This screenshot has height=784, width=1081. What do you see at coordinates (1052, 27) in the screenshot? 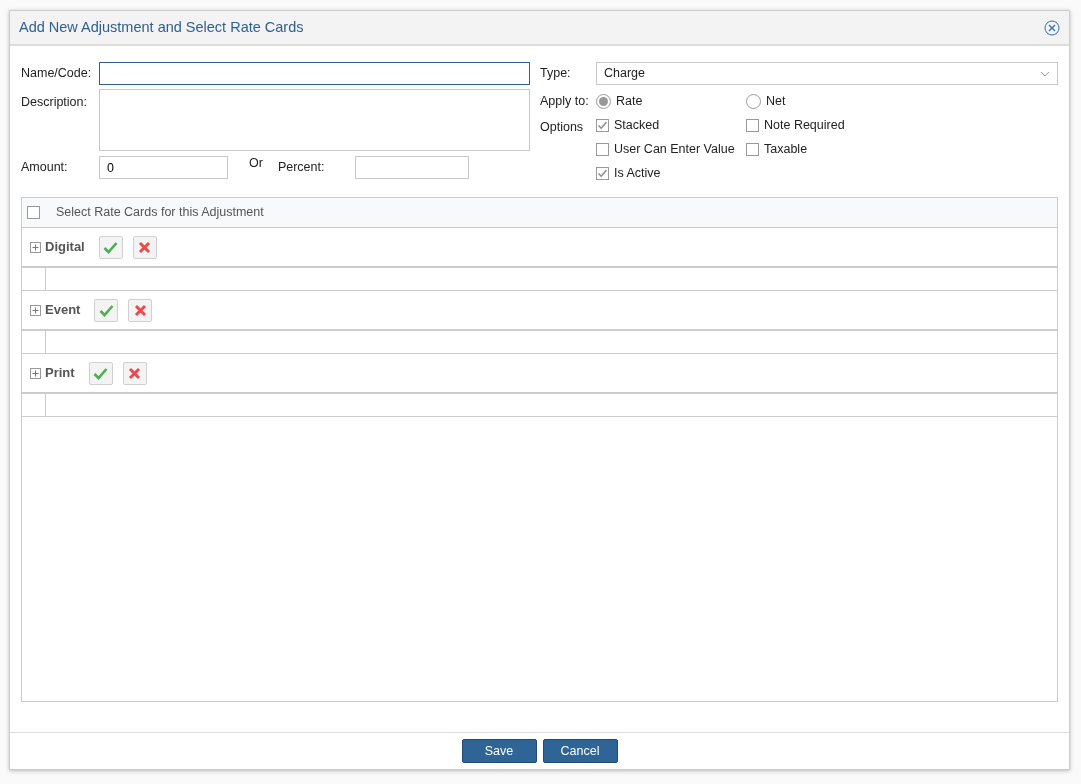
I see `close-icon` at bounding box center [1052, 27].